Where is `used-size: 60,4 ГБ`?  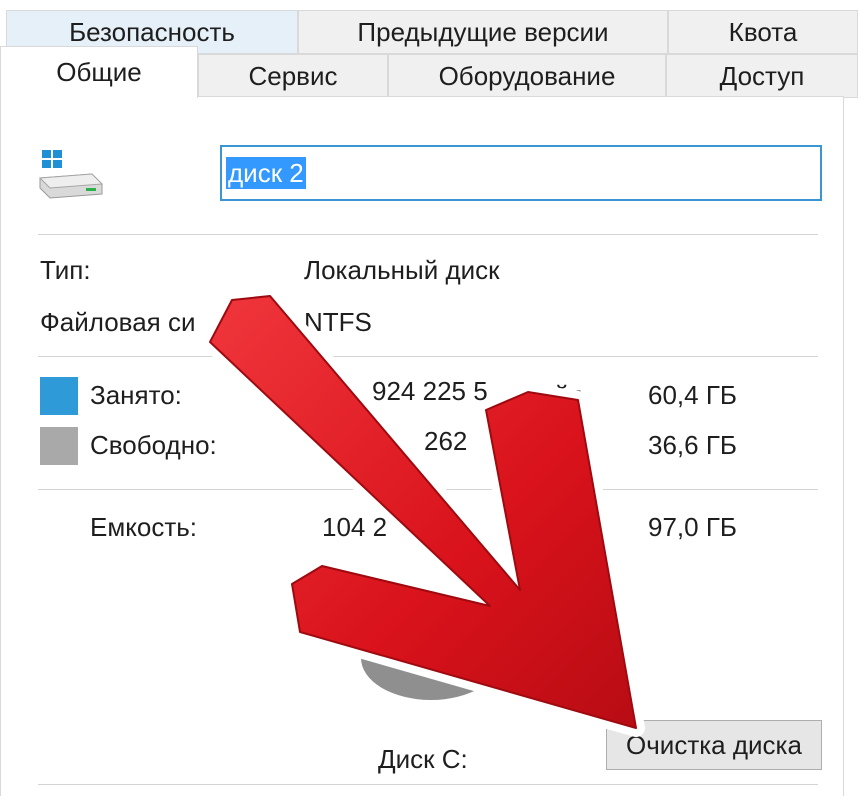
used-size: 60,4 ГБ is located at coordinates (692, 395).